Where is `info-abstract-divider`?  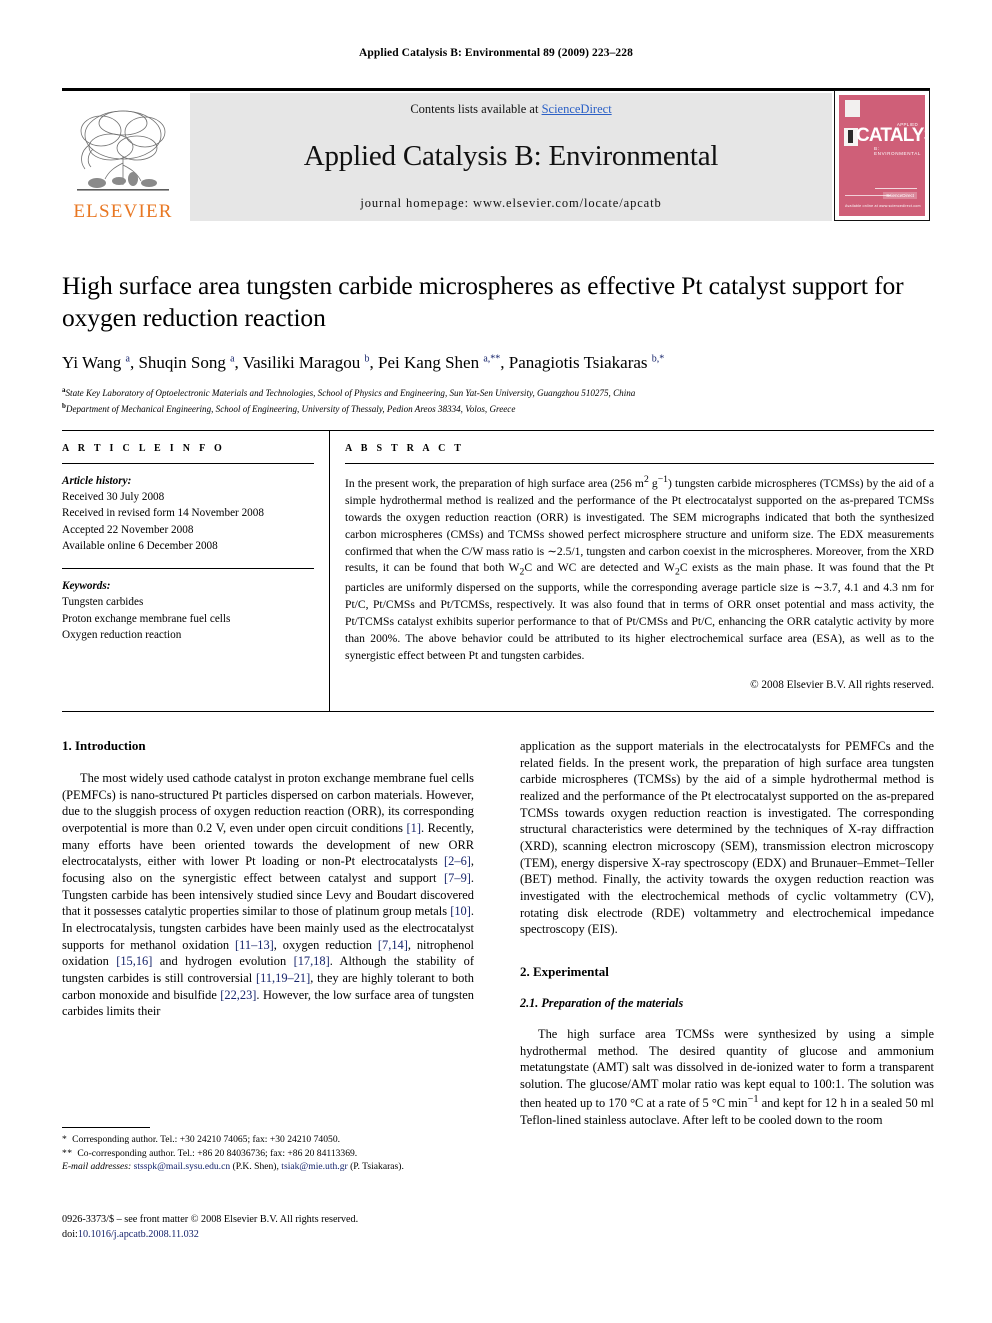 info-abstract-divider is located at coordinates (329, 571).